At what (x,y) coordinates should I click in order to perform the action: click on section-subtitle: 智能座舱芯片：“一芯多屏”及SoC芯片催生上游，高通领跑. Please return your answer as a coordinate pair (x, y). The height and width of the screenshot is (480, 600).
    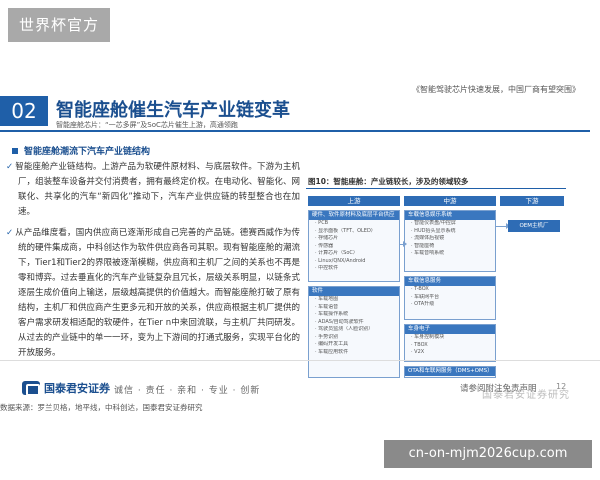
    Looking at the image, I should click on (147, 125).